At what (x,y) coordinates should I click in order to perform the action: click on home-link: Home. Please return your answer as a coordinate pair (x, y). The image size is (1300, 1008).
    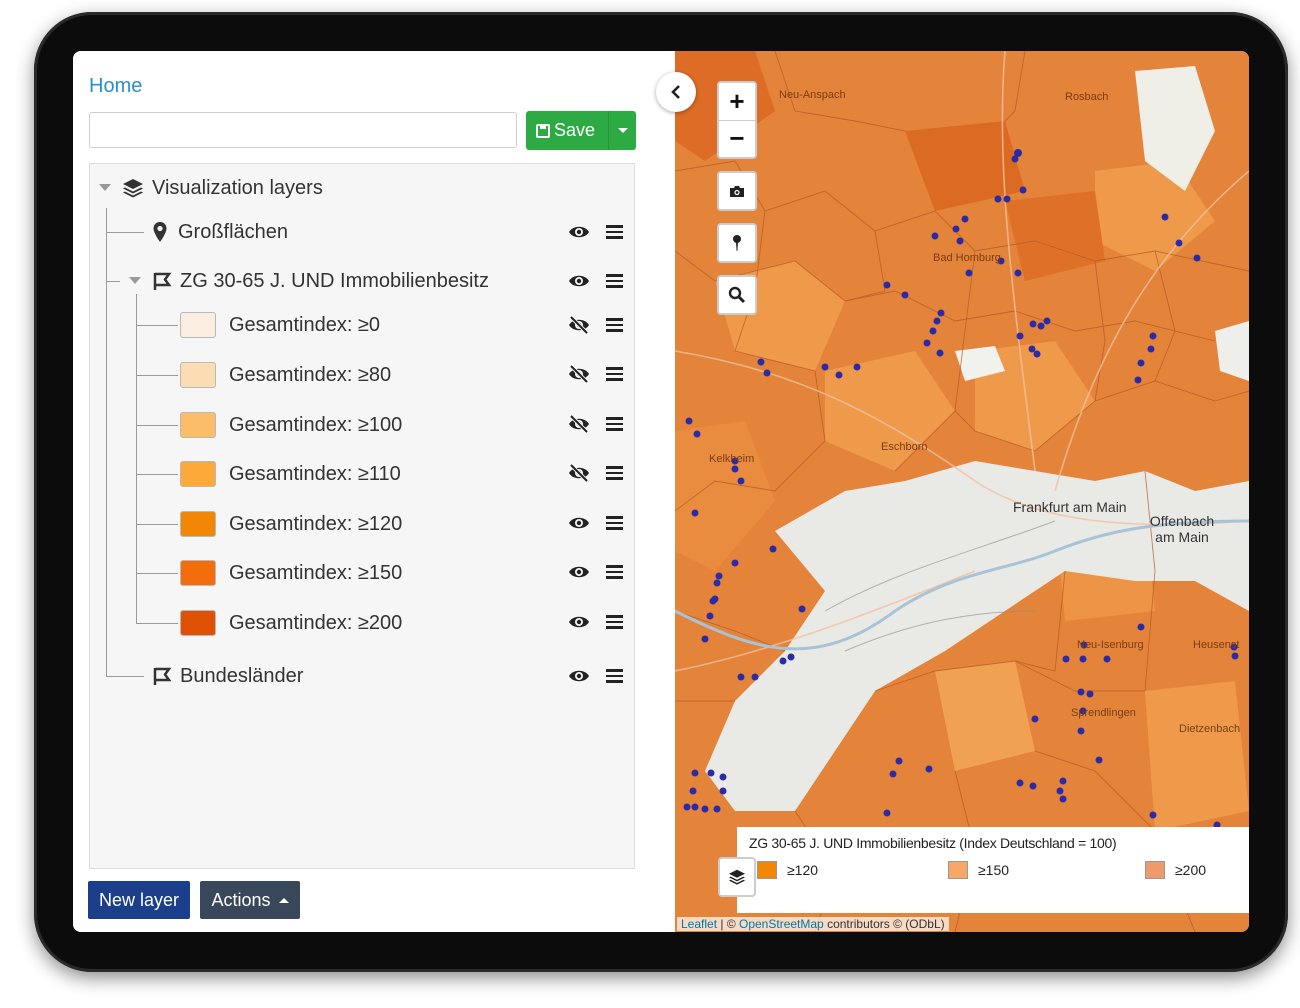
    Looking at the image, I should click on (115, 86).